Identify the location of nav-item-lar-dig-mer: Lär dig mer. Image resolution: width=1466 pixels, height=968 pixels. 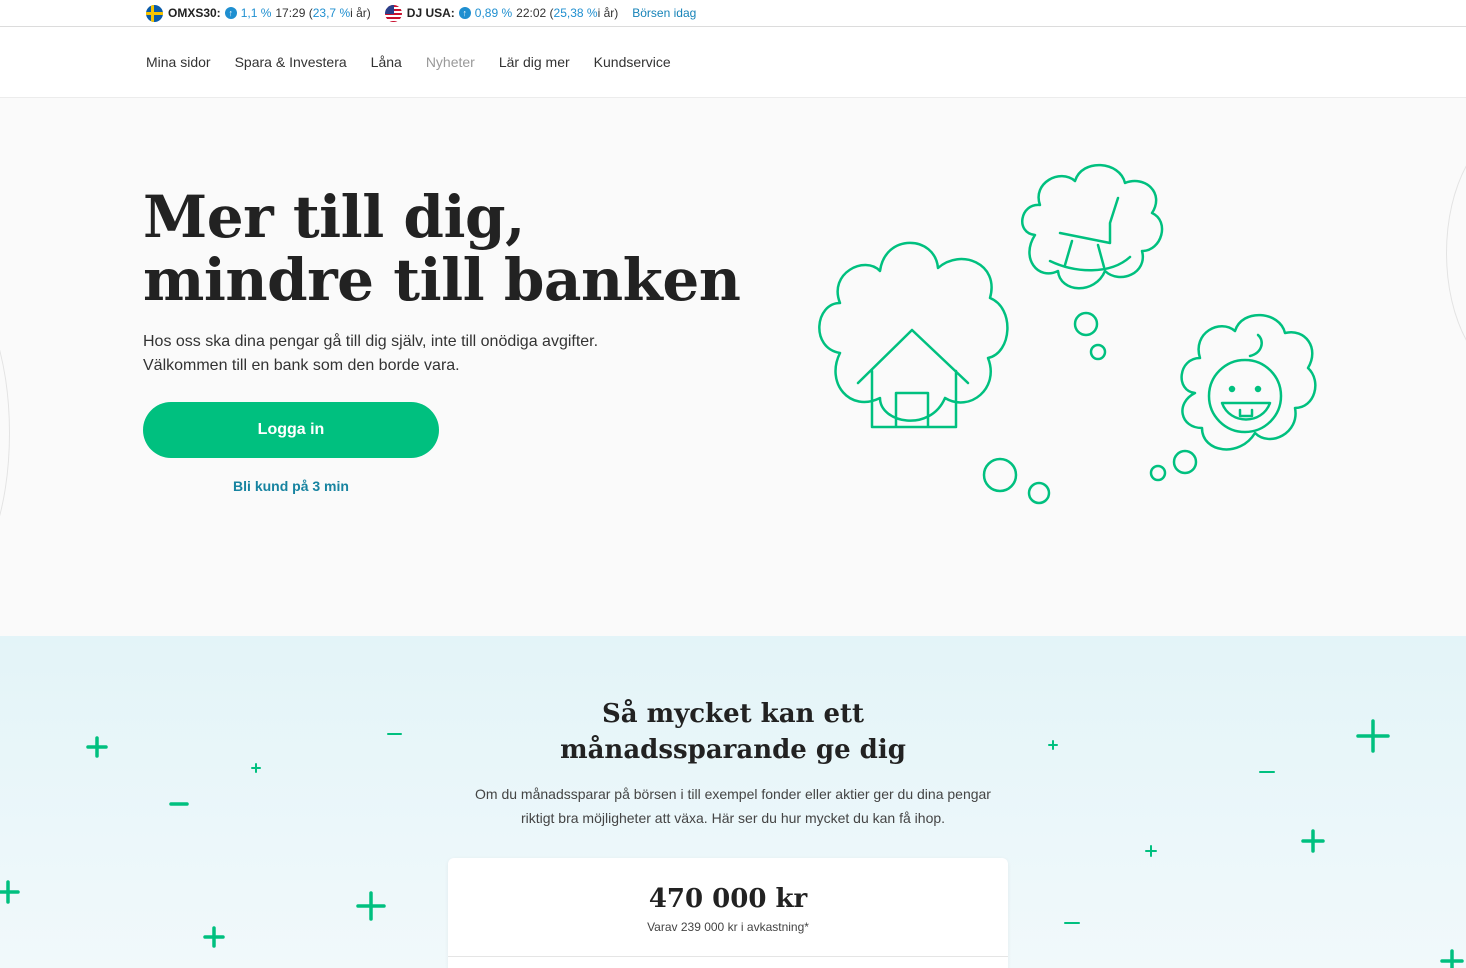
(534, 62).